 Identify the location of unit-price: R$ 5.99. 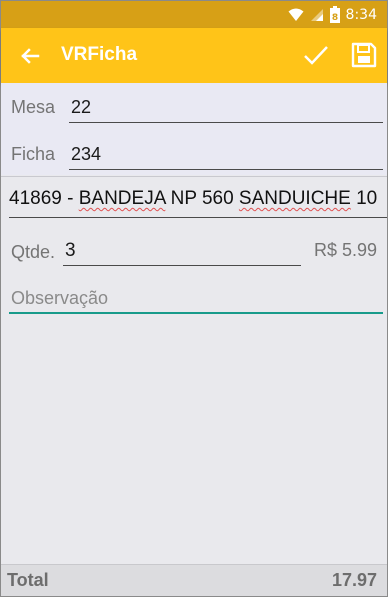
(345, 250).